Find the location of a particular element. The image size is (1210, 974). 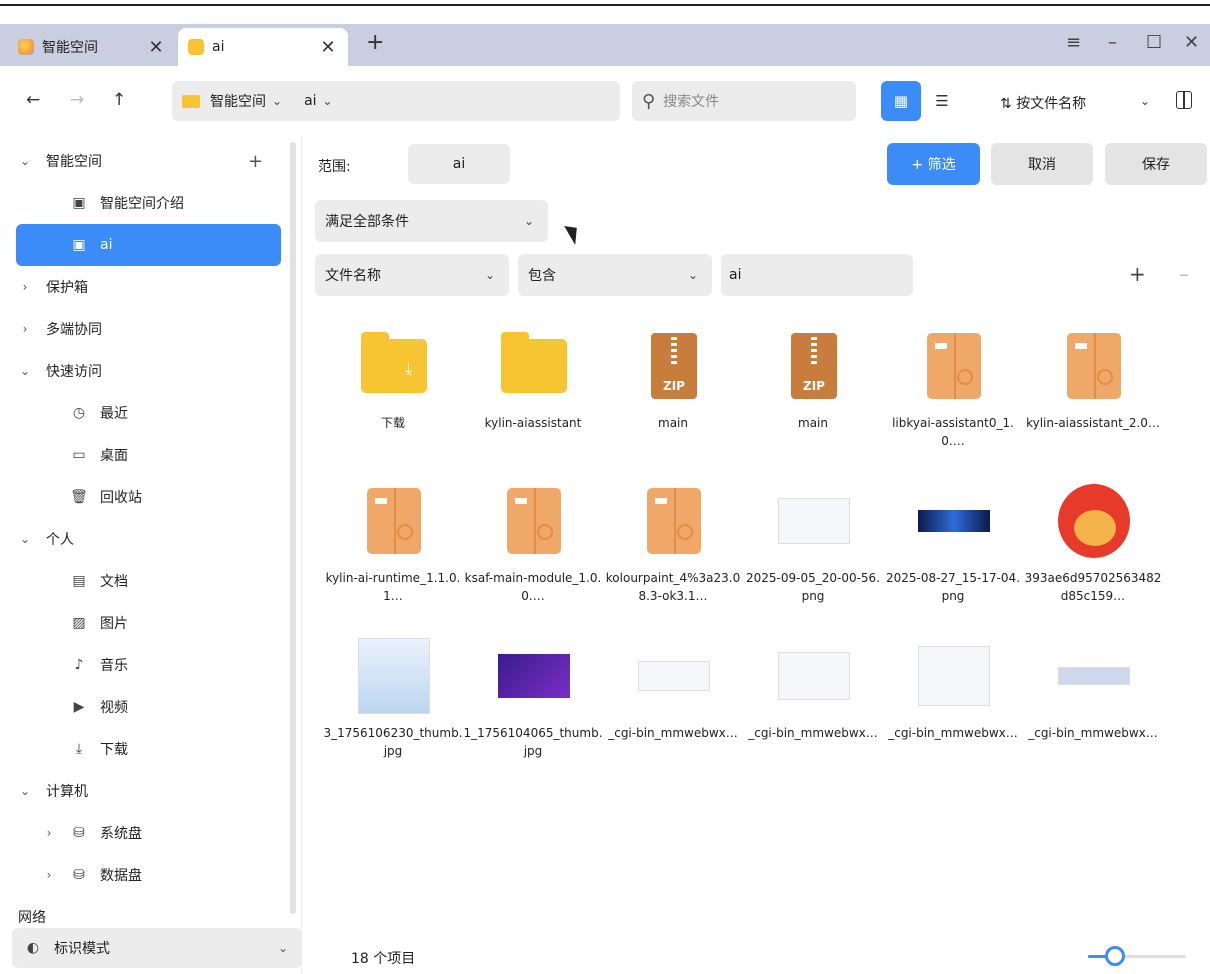

sidebar-item-label: ai is located at coordinates (106, 245).